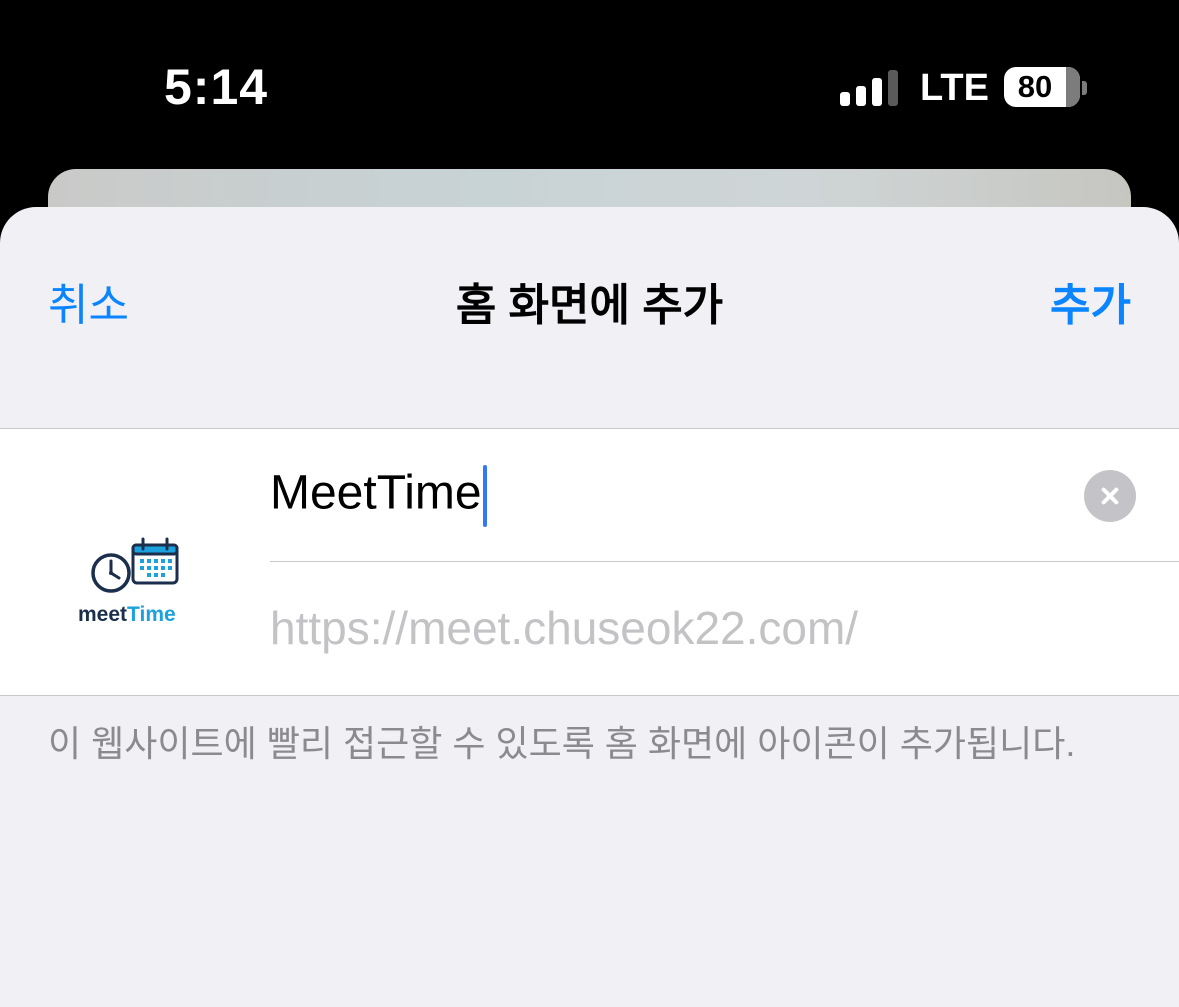  What do you see at coordinates (564, 628) in the screenshot?
I see `url-field: https://meet.chuseok22.com/` at bounding box center [564, 628].